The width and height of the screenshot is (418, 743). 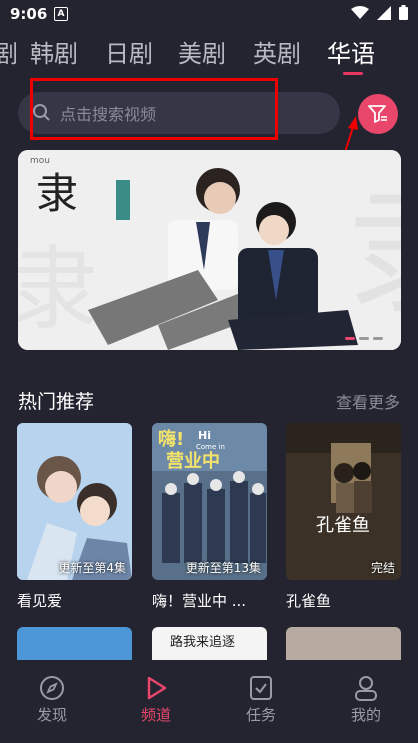 I want to click on active-tab-indicator, so click(x=353, y=73).